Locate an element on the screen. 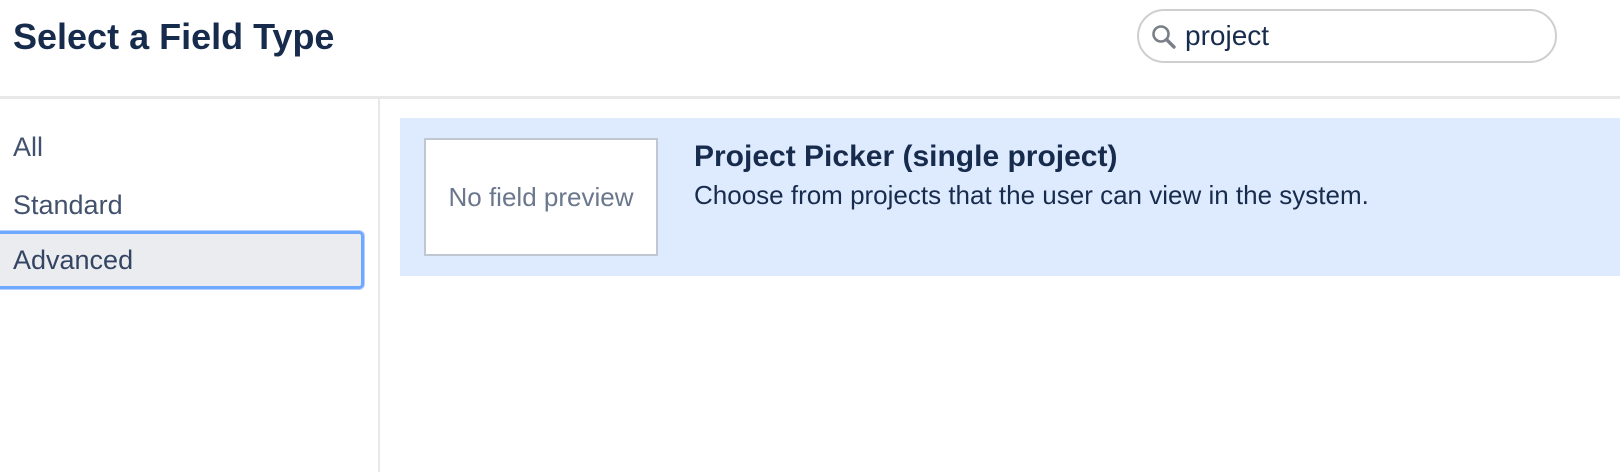 The image size is (1620, 472). sidebar-item-all: All is located at coordinates (182, 147).